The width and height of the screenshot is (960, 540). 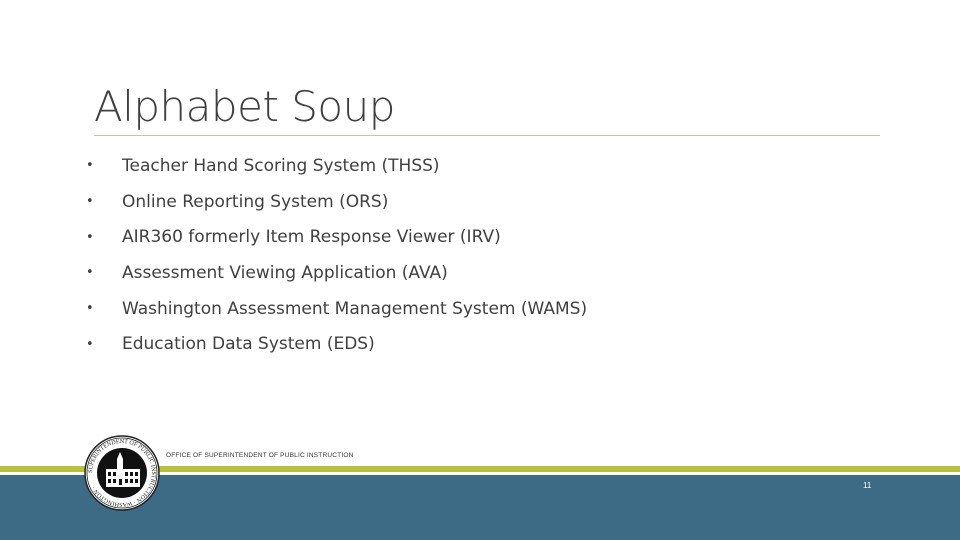 I want to click on slide-title: Alphabet Soup, so click(x=244, y=106).